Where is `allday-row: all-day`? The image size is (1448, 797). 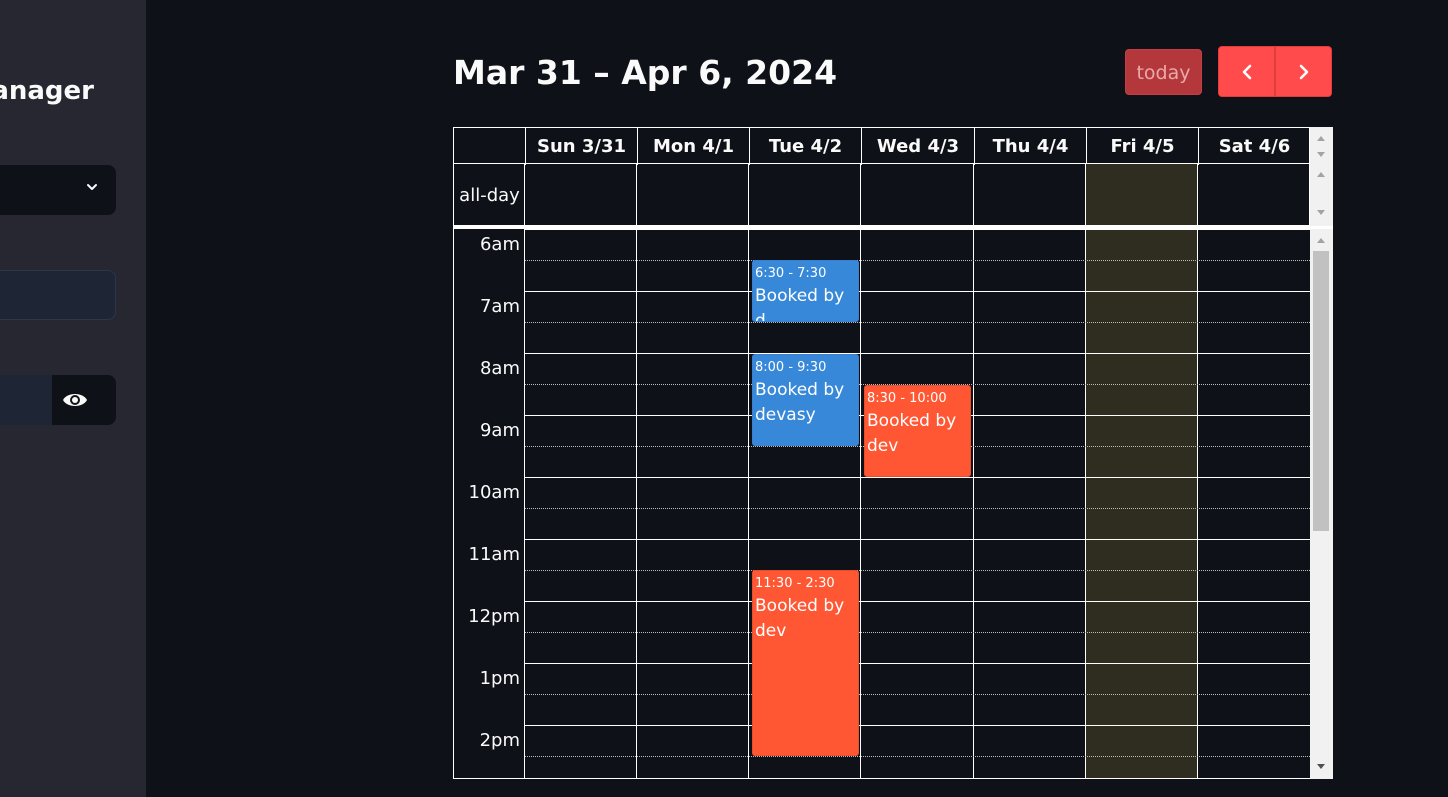
allday-row: all-day is located at coordinates (881, 194).